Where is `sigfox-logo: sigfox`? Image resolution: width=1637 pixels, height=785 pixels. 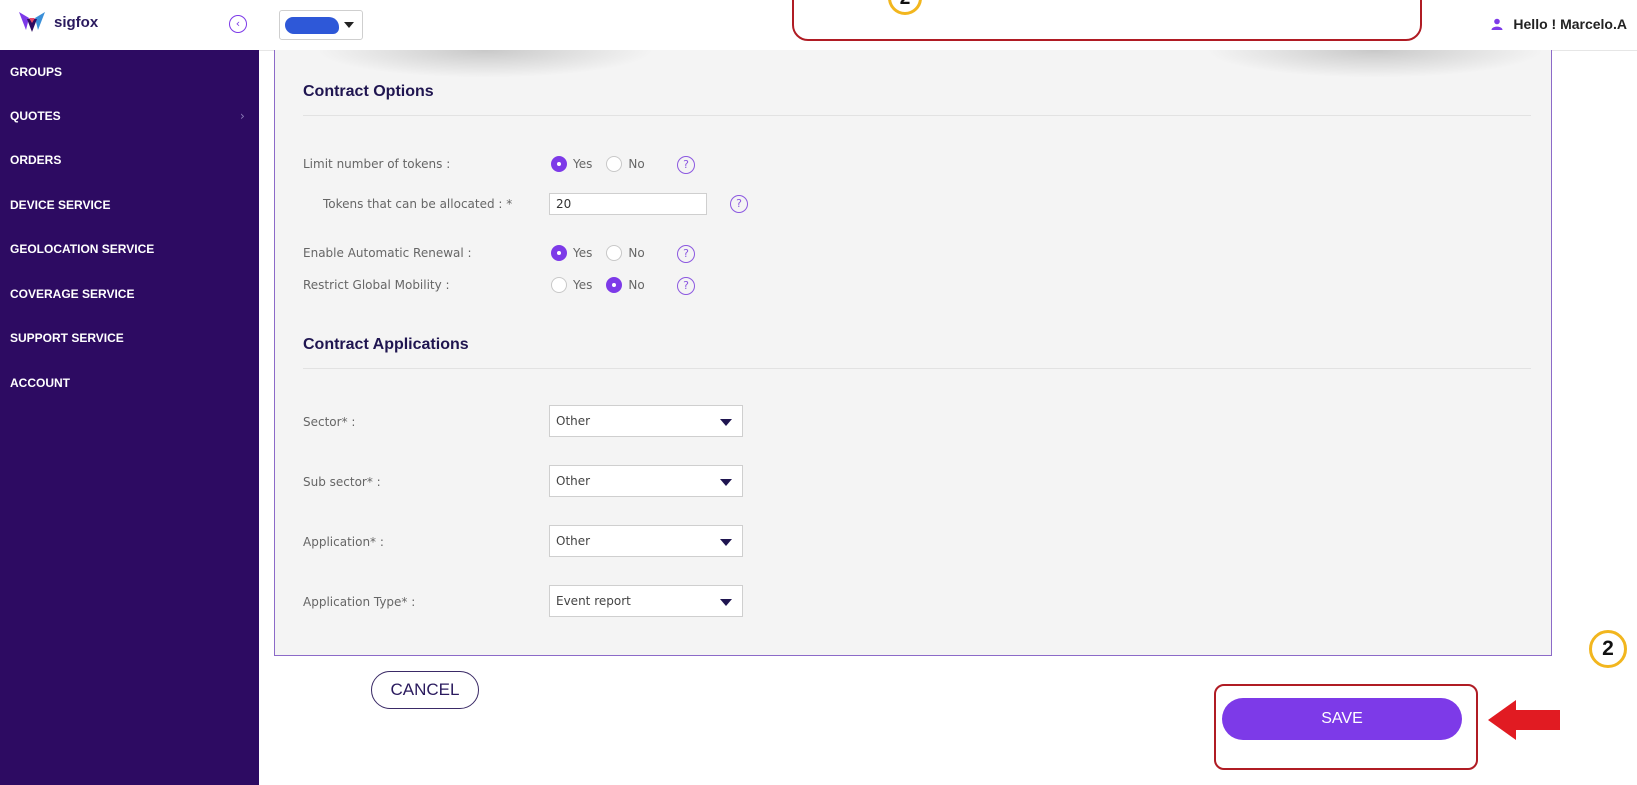
sigfox-logo: sigfox is located at coordinates (58, 22).